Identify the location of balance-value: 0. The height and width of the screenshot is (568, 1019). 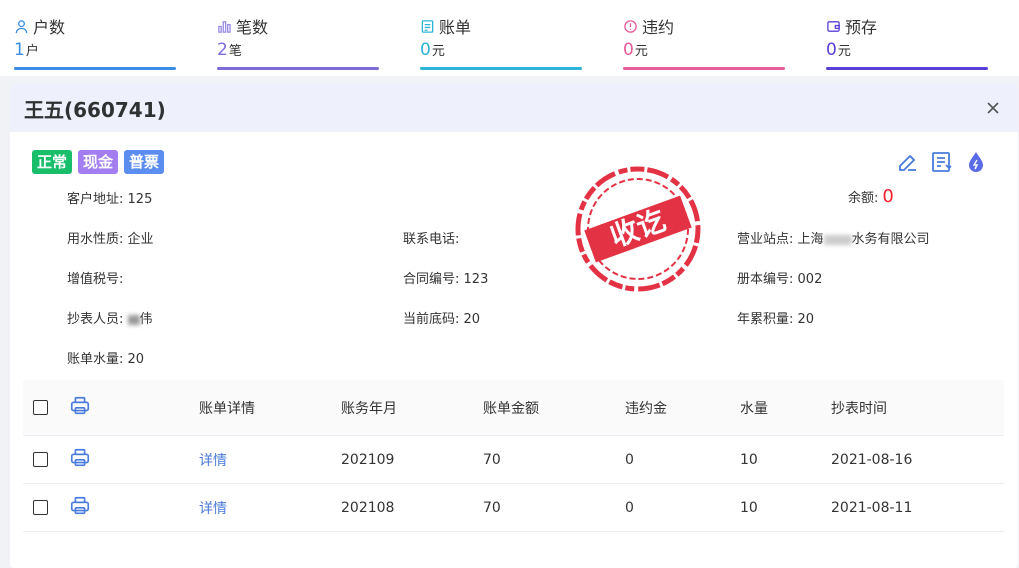
(888, 196).